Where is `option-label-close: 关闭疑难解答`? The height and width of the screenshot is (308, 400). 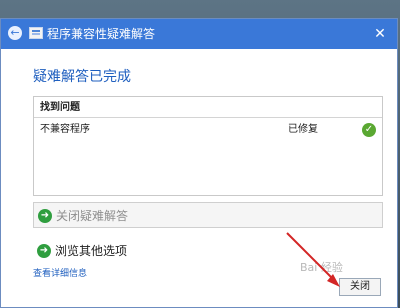 option-label-close: 关闭疑难解答 is located at coordinates (92, 216).